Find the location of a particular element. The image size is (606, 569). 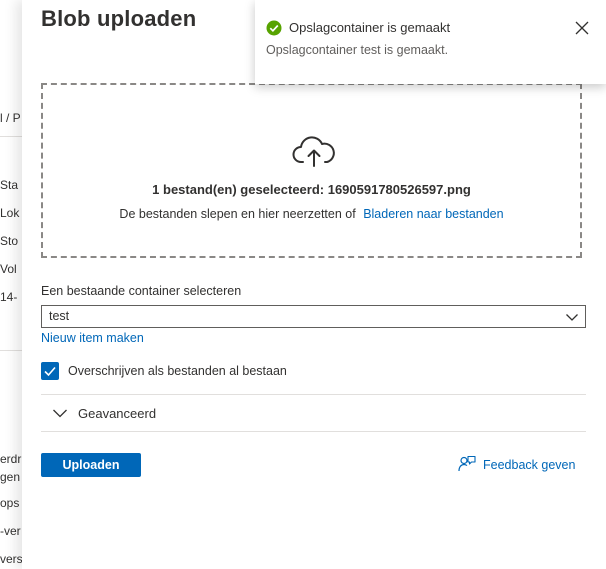

background-text-fragment: erdr is located at coordinates (11, 459).